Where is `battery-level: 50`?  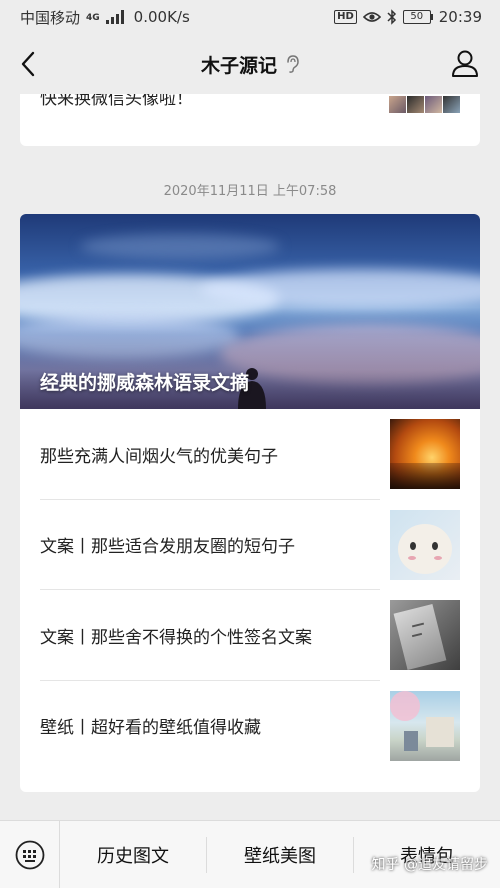
battery-level: 50 is located at coordinates (416, 17).